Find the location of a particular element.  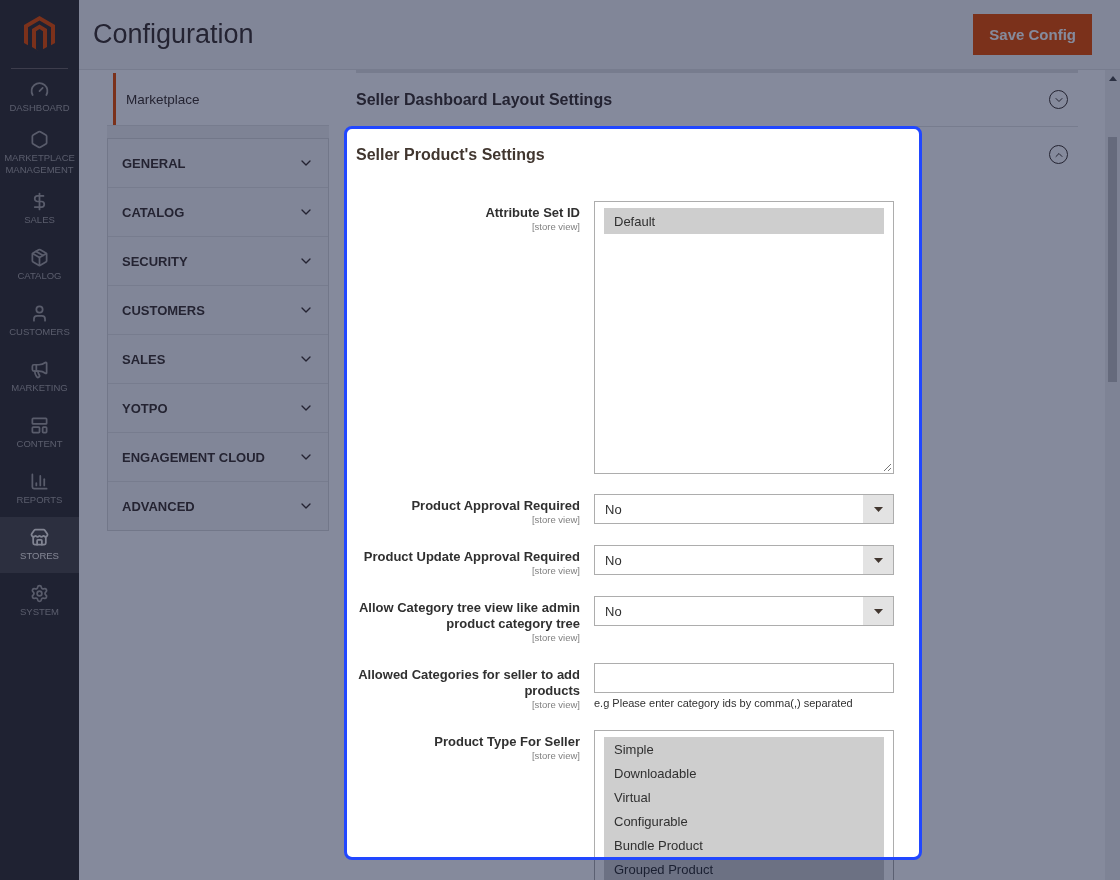

config-group: GENERAL is located at coordinates (218, 163).